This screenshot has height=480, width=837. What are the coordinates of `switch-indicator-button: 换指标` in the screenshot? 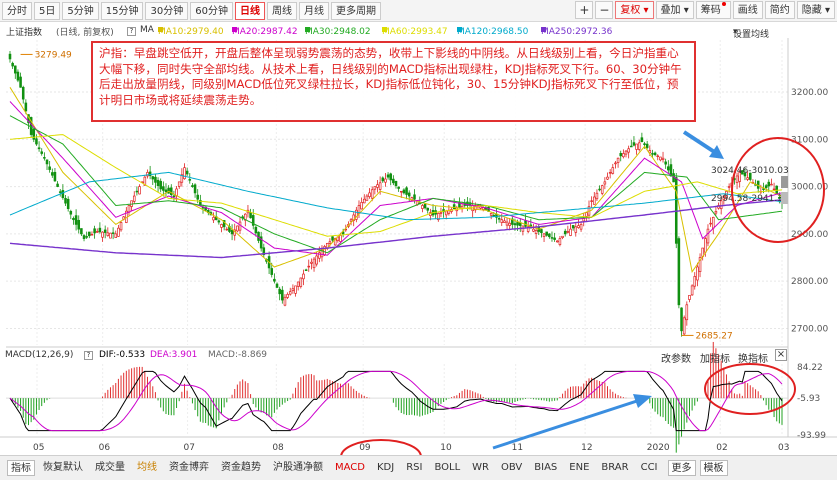 It's located at (753, 357).